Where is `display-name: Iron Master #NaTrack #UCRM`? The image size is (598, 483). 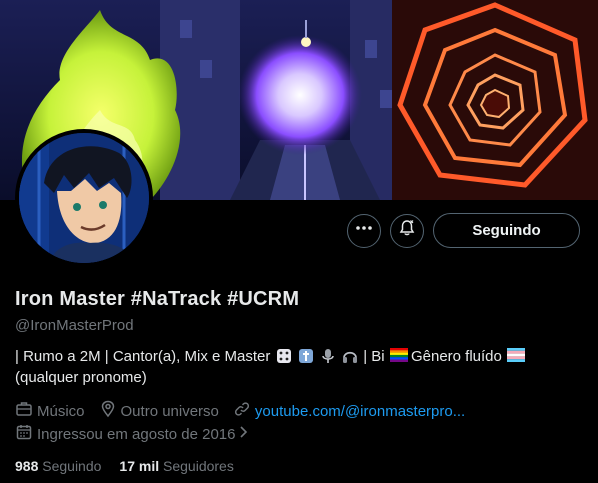 display-name: Iron Master #NaTrack #UCRM is located at coordinates (157, 299).